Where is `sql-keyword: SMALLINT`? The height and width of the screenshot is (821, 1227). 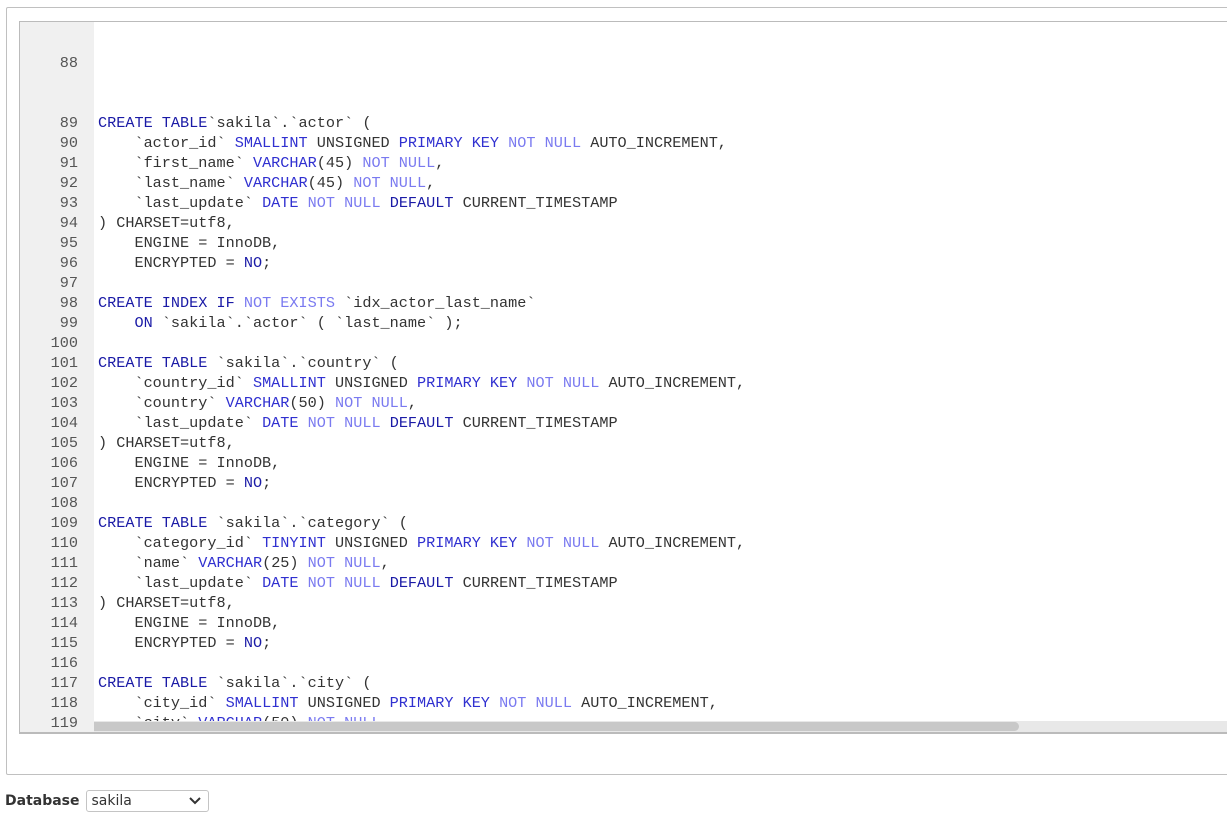
sql-keyword: SMALLINT is located at coordinates (289, 383).